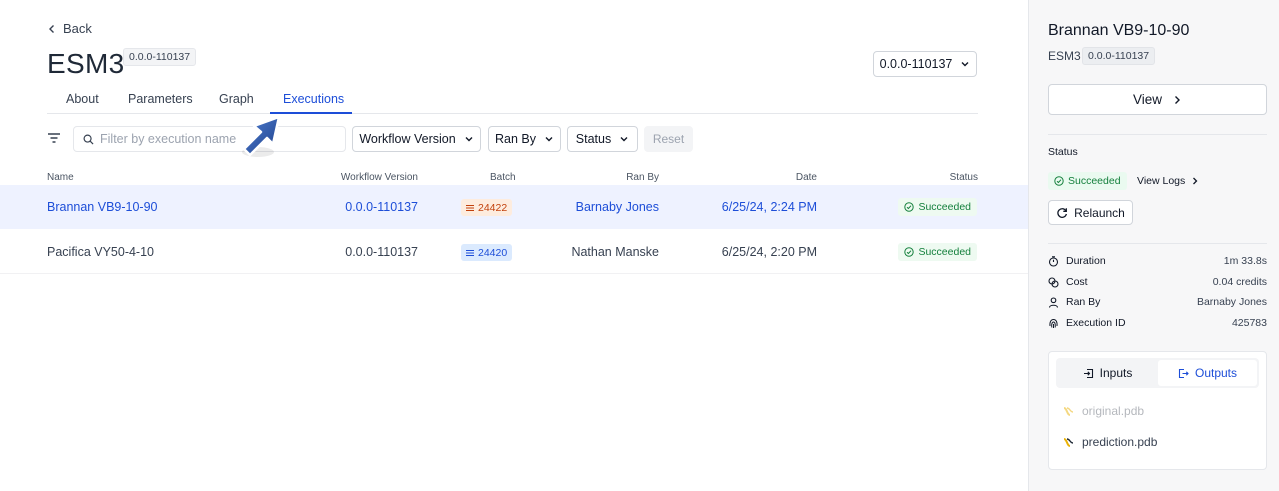 The width and height of the screenshot is (1279, 491). What do you see at coordinates (60, 177) in the screenshot?
I see `column-header-name: Name` at bounding box center [60, 177].